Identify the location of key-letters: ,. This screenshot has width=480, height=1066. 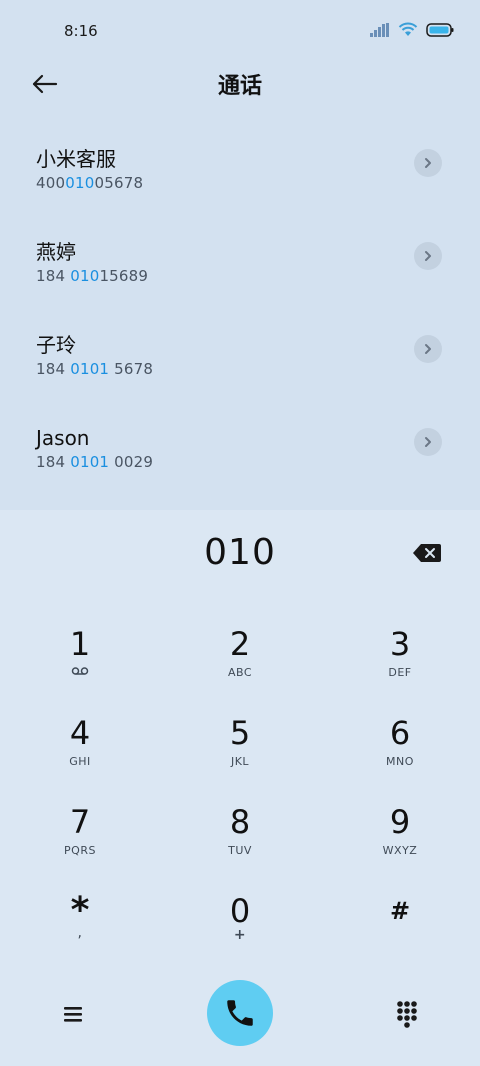
(80, 933).